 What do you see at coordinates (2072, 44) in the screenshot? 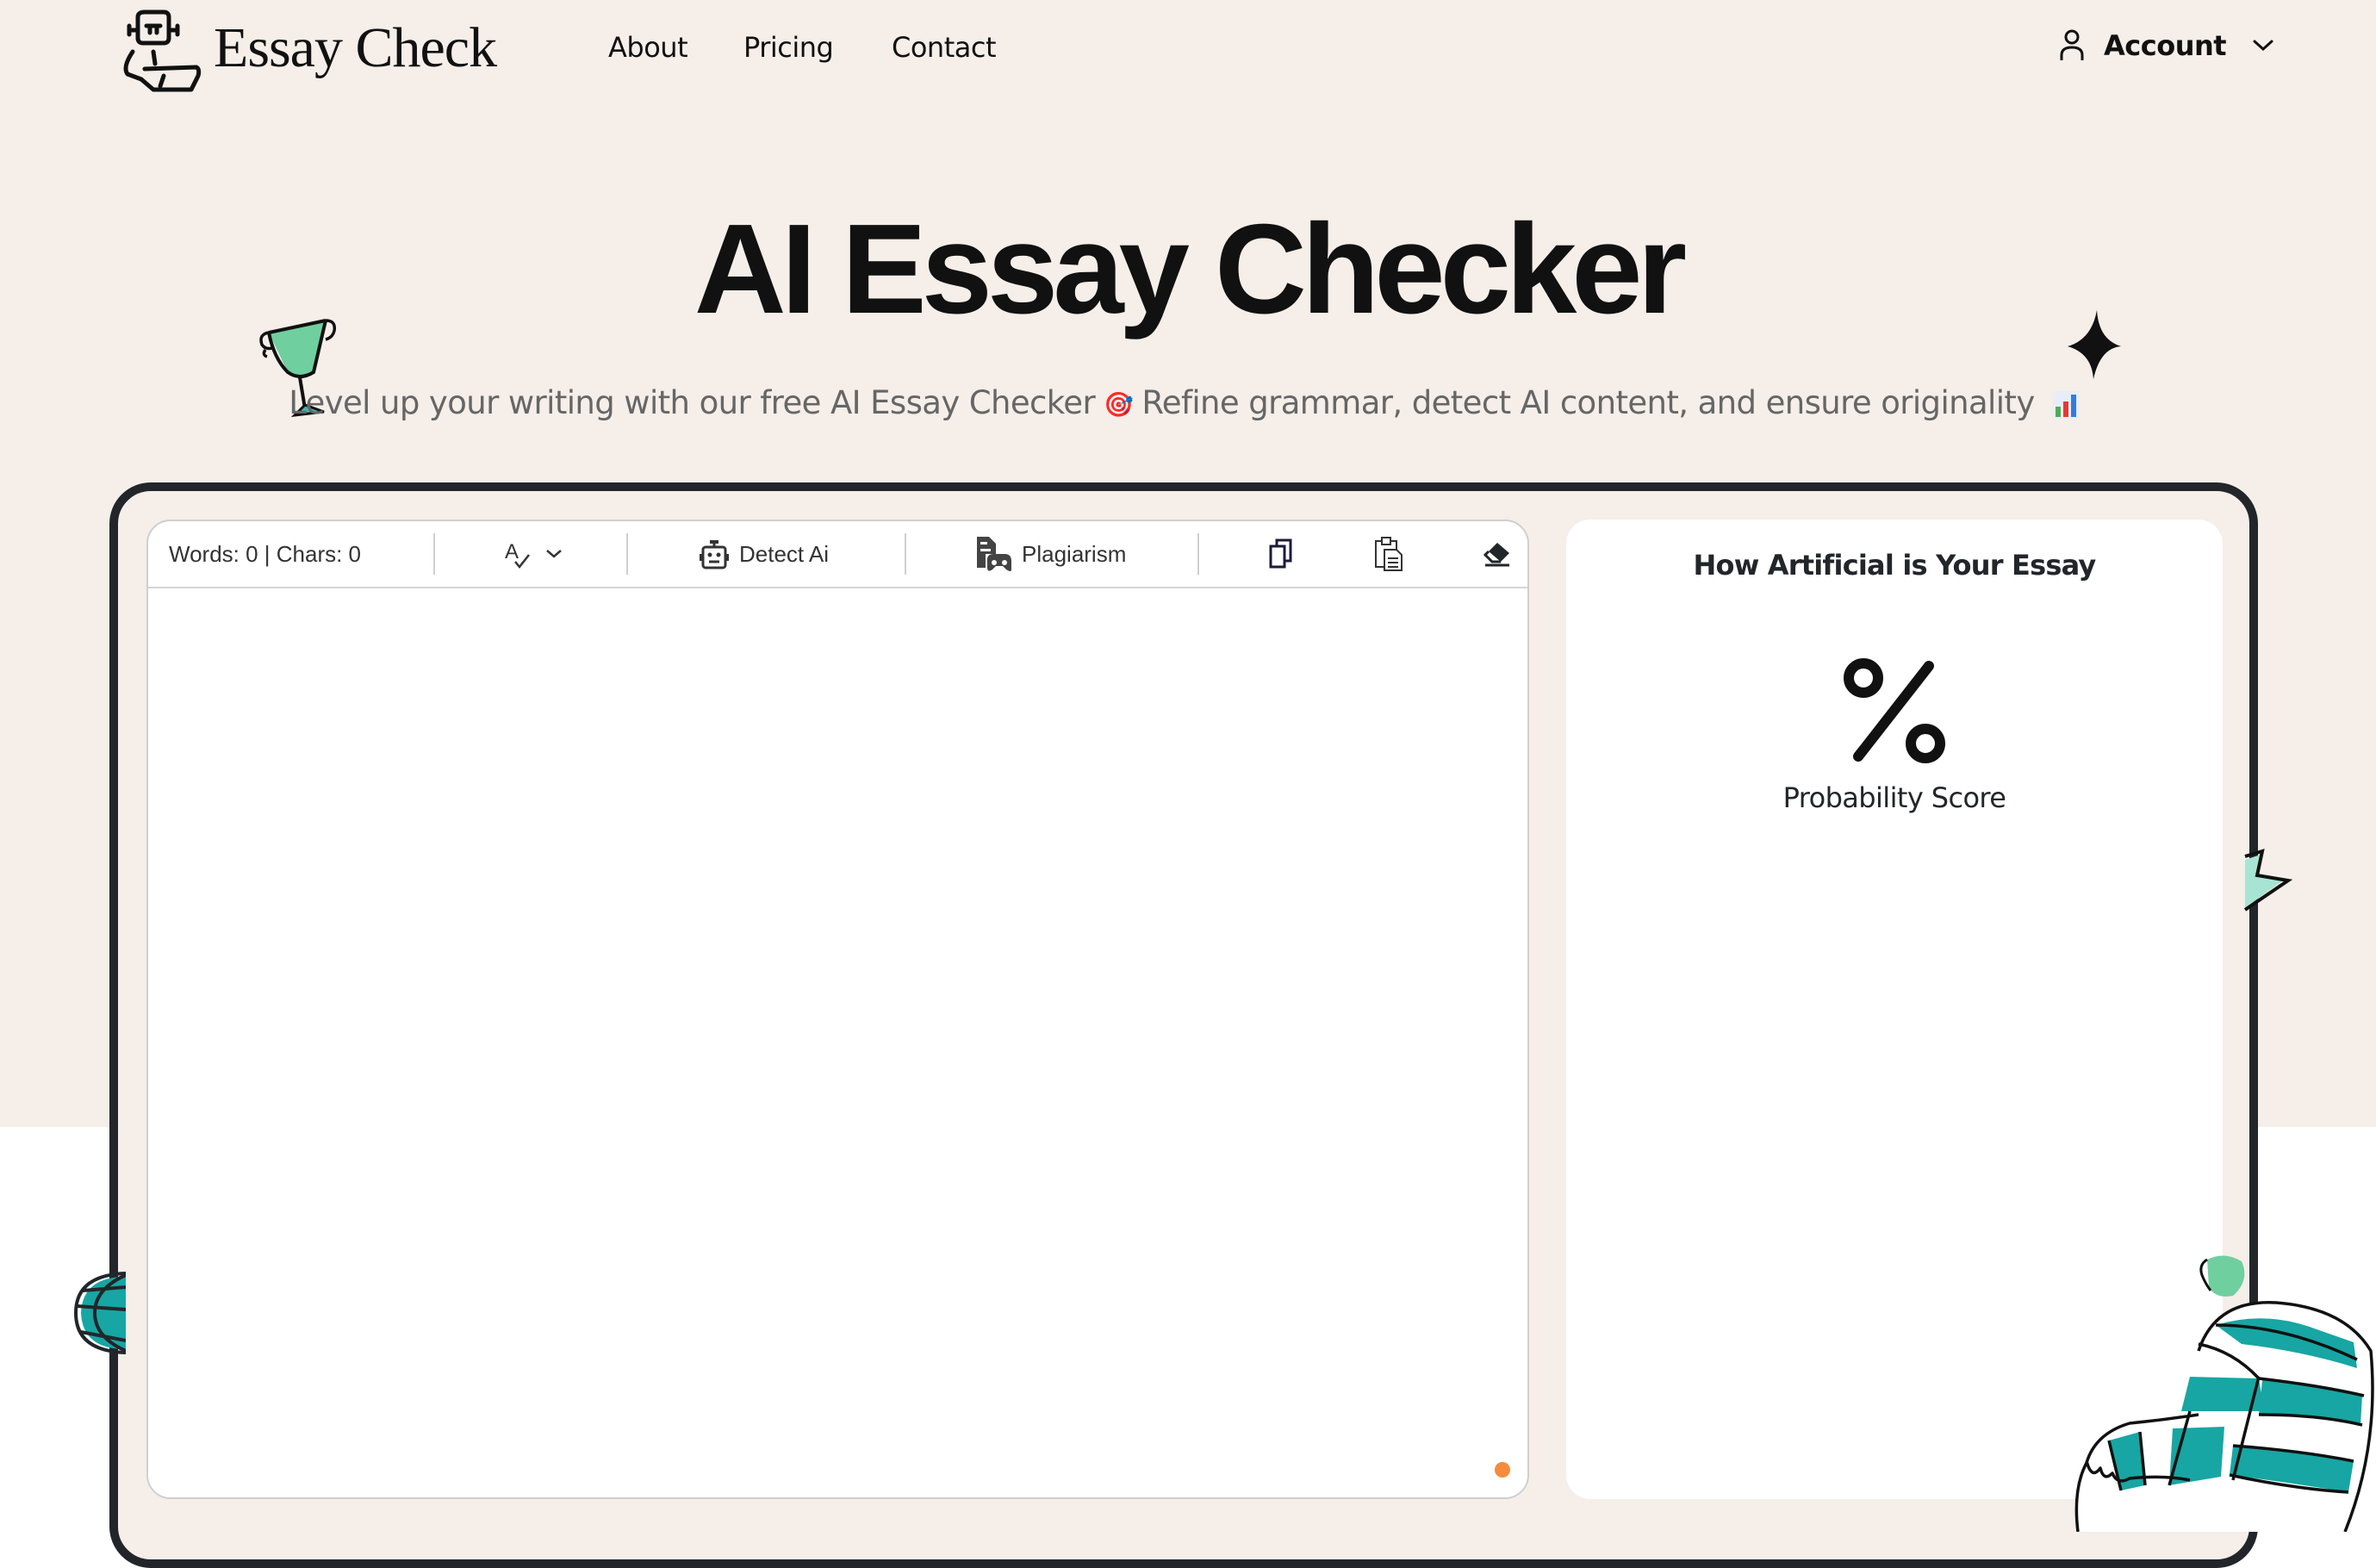
I see `user-icon` at bounding box center [2072, 44].